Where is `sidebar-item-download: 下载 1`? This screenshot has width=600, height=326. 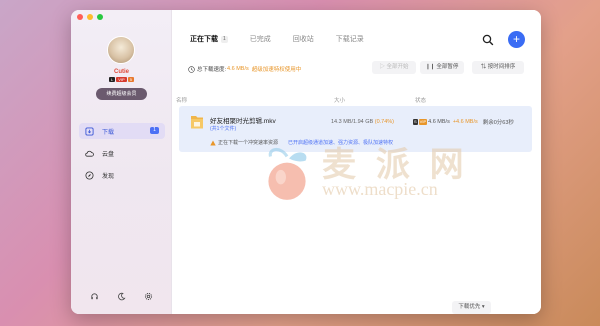
sidebar-item-download: 下载 1 is located at coordinates (122, 131).